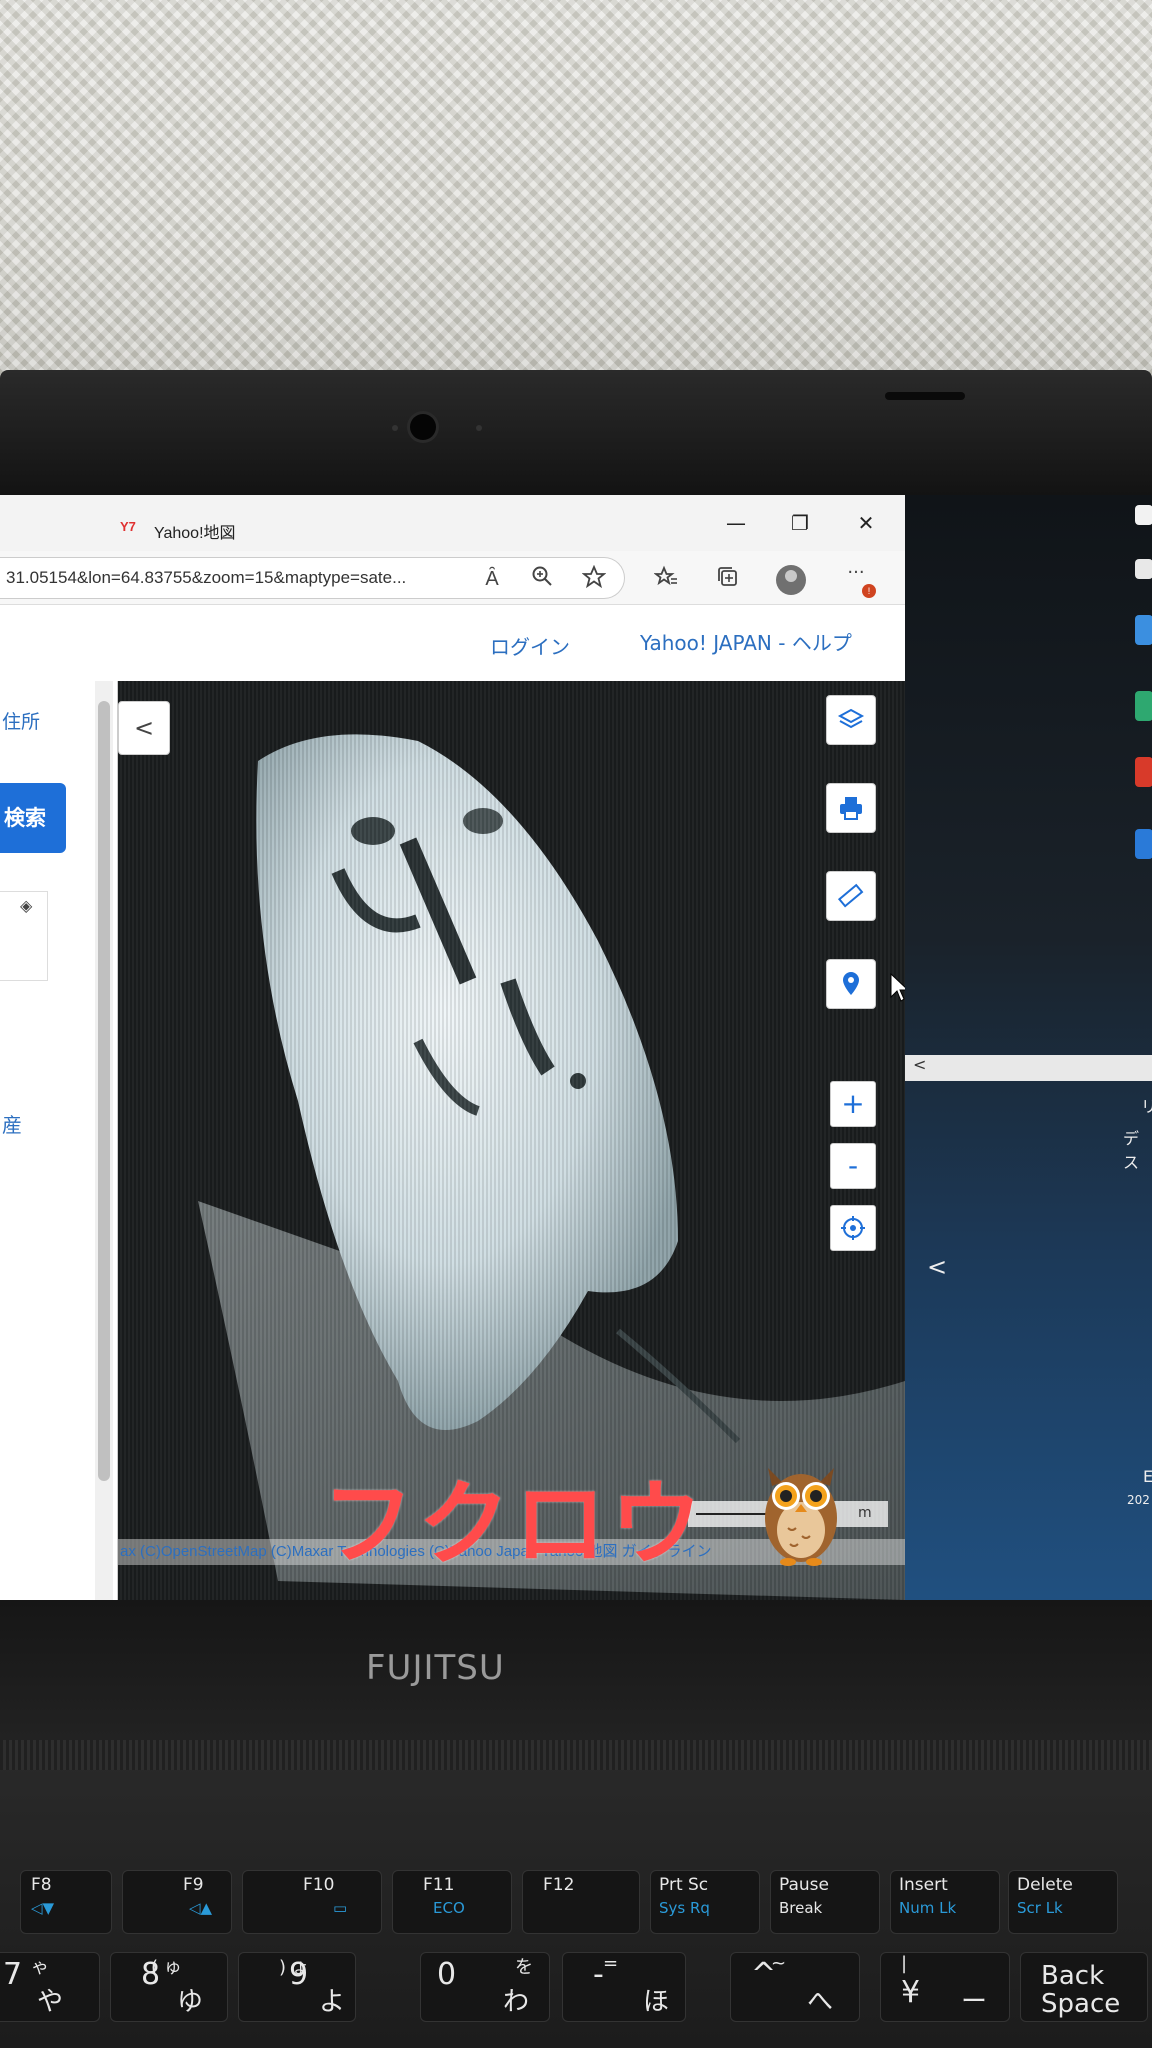  What do you see at coordinates (594, 578) in the screenshot?
I see `add-favorite-icon` at bounding box center [594, 578].